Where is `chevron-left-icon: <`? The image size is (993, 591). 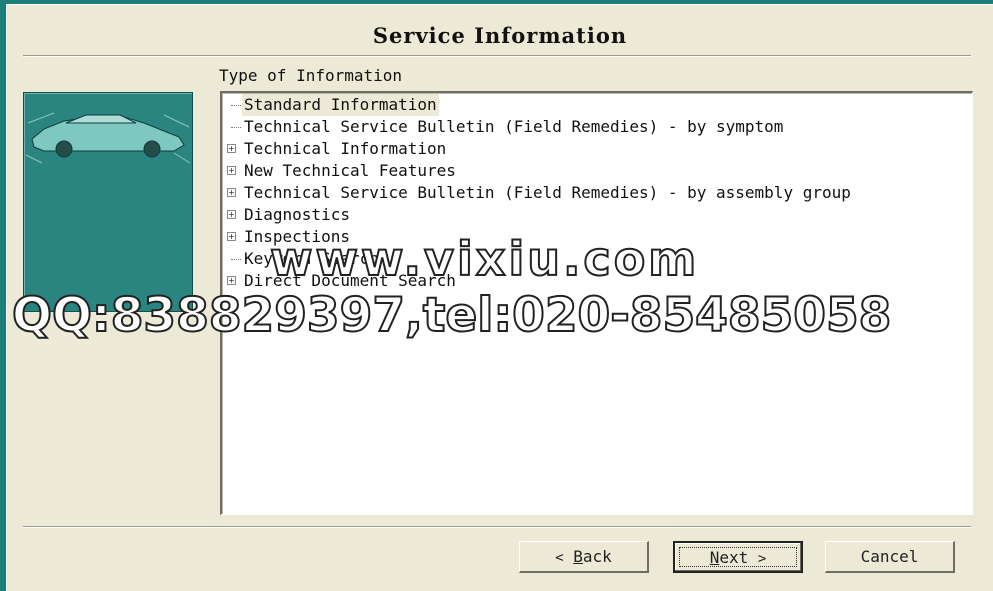 chevron-left-icon: < is located at coordinates (559, 558).